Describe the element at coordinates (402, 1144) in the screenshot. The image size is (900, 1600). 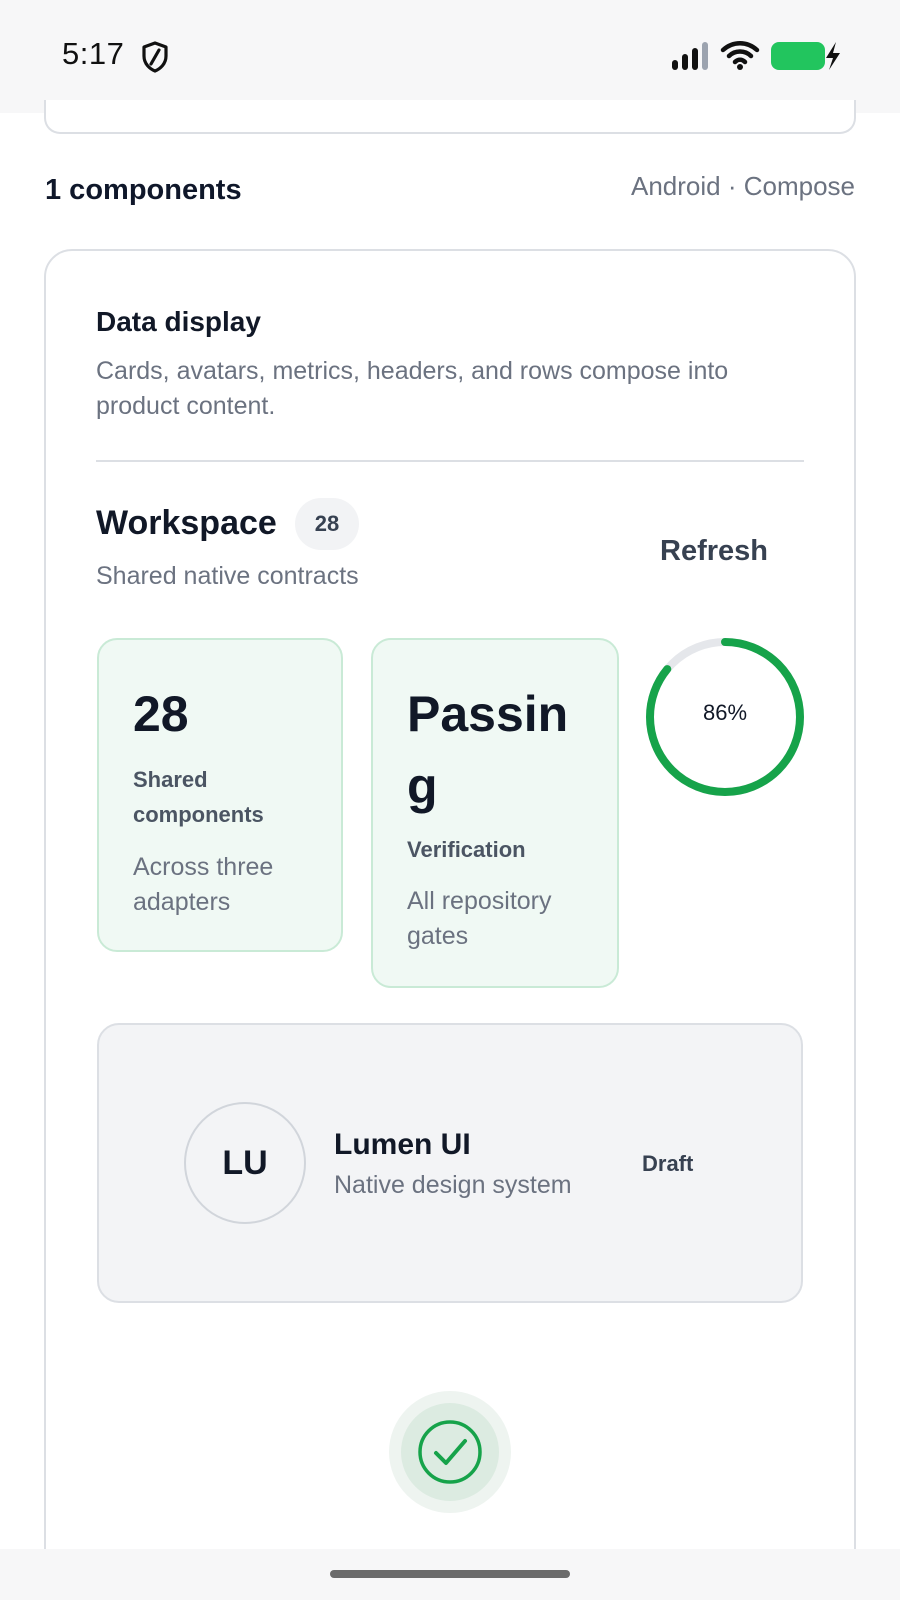
I see `profile-name: Lumen UI` at that location.